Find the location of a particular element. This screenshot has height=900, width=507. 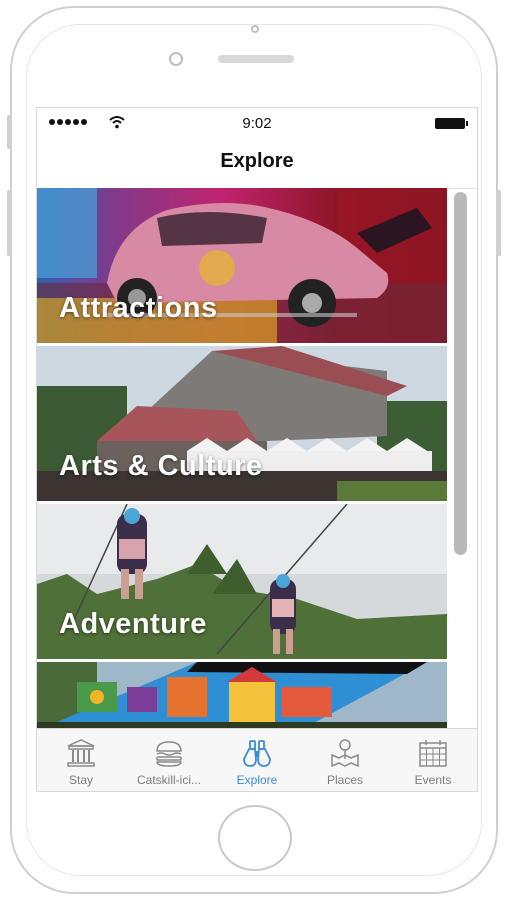

volume-down-button is located at coordinates (9, 223).